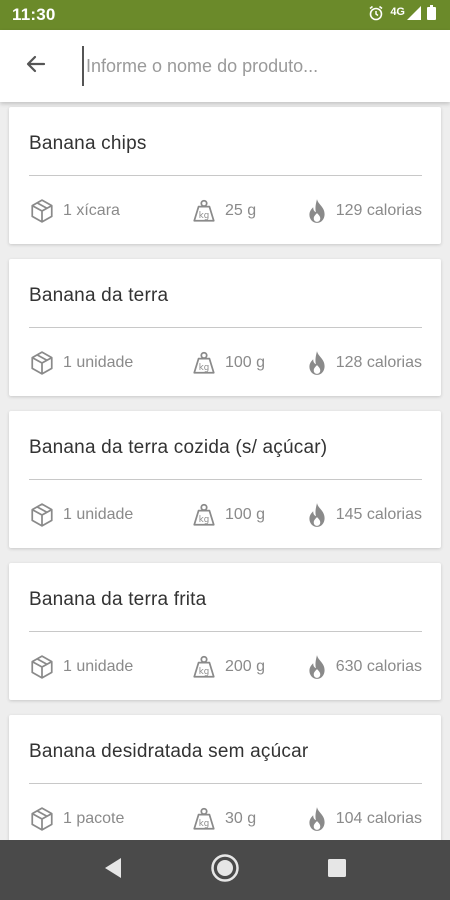  I want to click on weight-info: kg 200 g, so click(243, 667).